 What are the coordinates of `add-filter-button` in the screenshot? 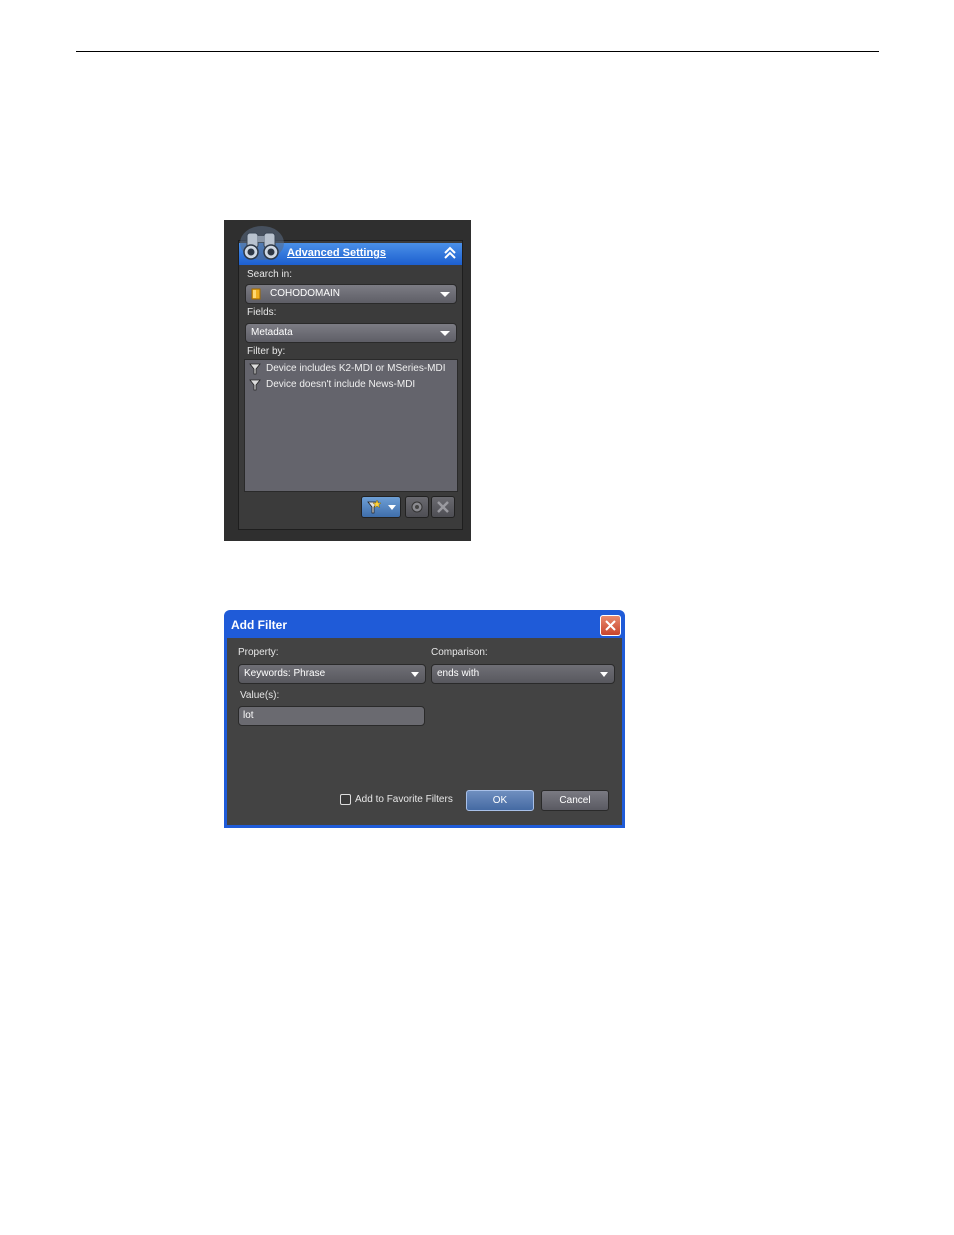 It's located at (381, 507).